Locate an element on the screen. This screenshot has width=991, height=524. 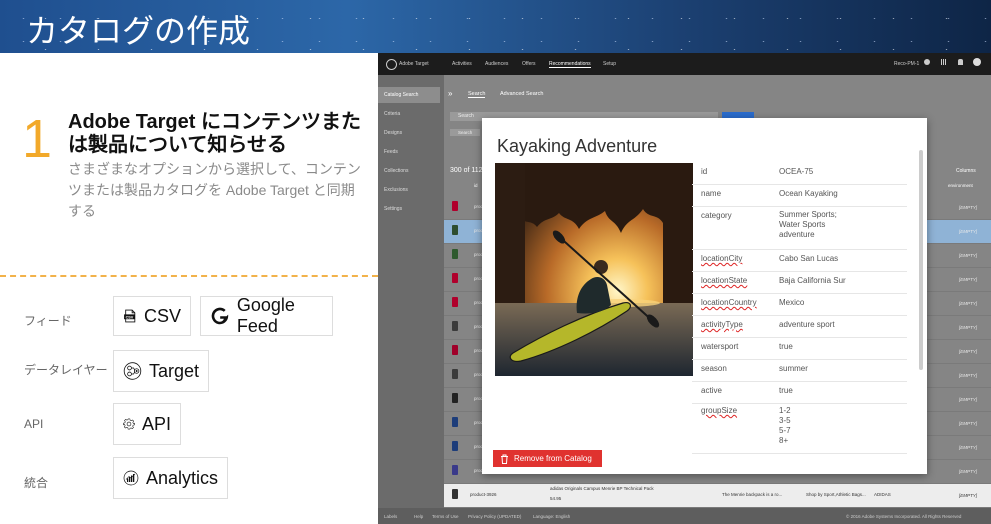
results-count: 300 of 112 is located at coordinates (466, 170).